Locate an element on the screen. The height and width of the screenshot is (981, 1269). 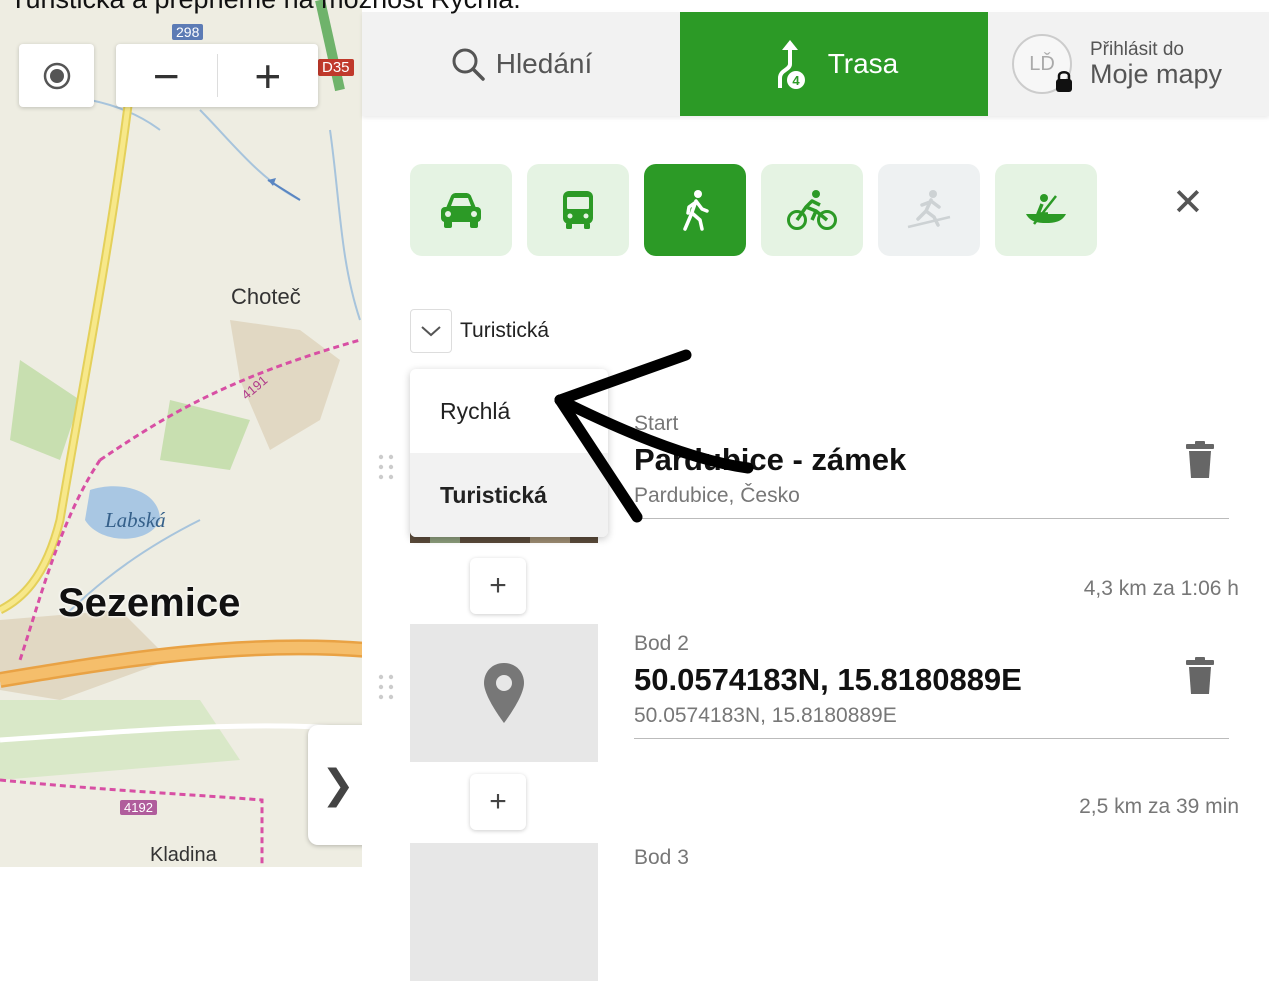
car-icon is located at coordinates (461, 210).